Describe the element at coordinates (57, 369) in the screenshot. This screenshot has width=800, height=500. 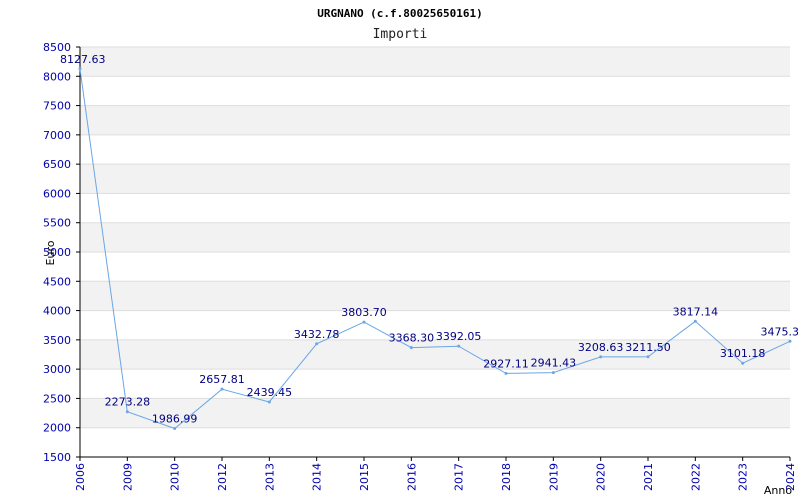
I see `y-tick-label: 3000` at that location.